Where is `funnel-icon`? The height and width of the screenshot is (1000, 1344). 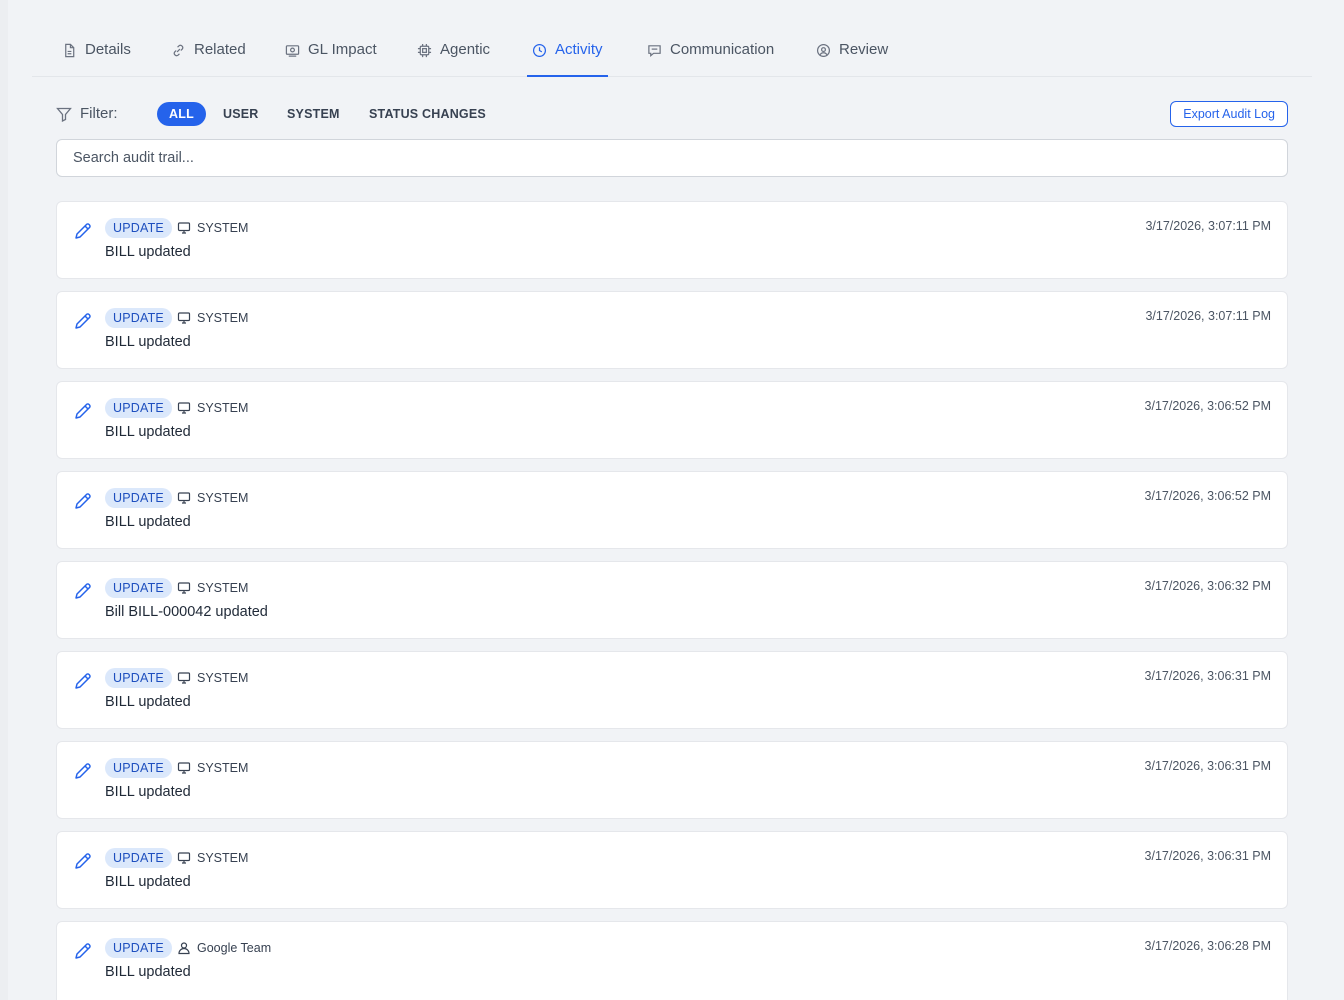
funnel-icon is located at coordinates (64, 114).